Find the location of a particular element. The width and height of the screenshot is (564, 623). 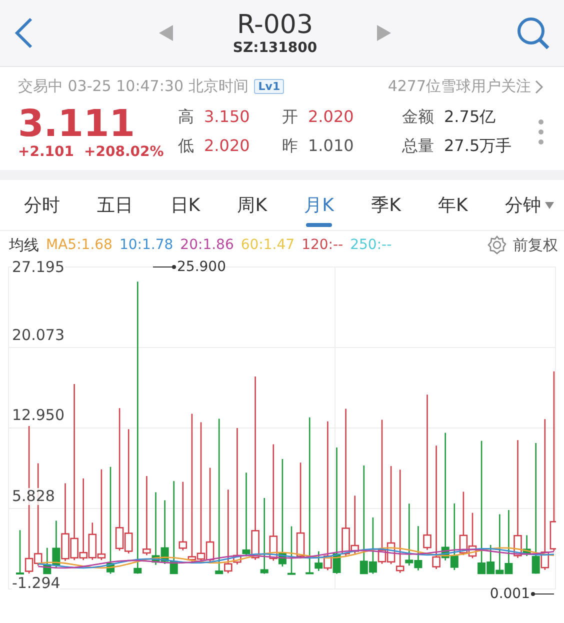

stat-label: 总量 is located at coordinates (418, 146).